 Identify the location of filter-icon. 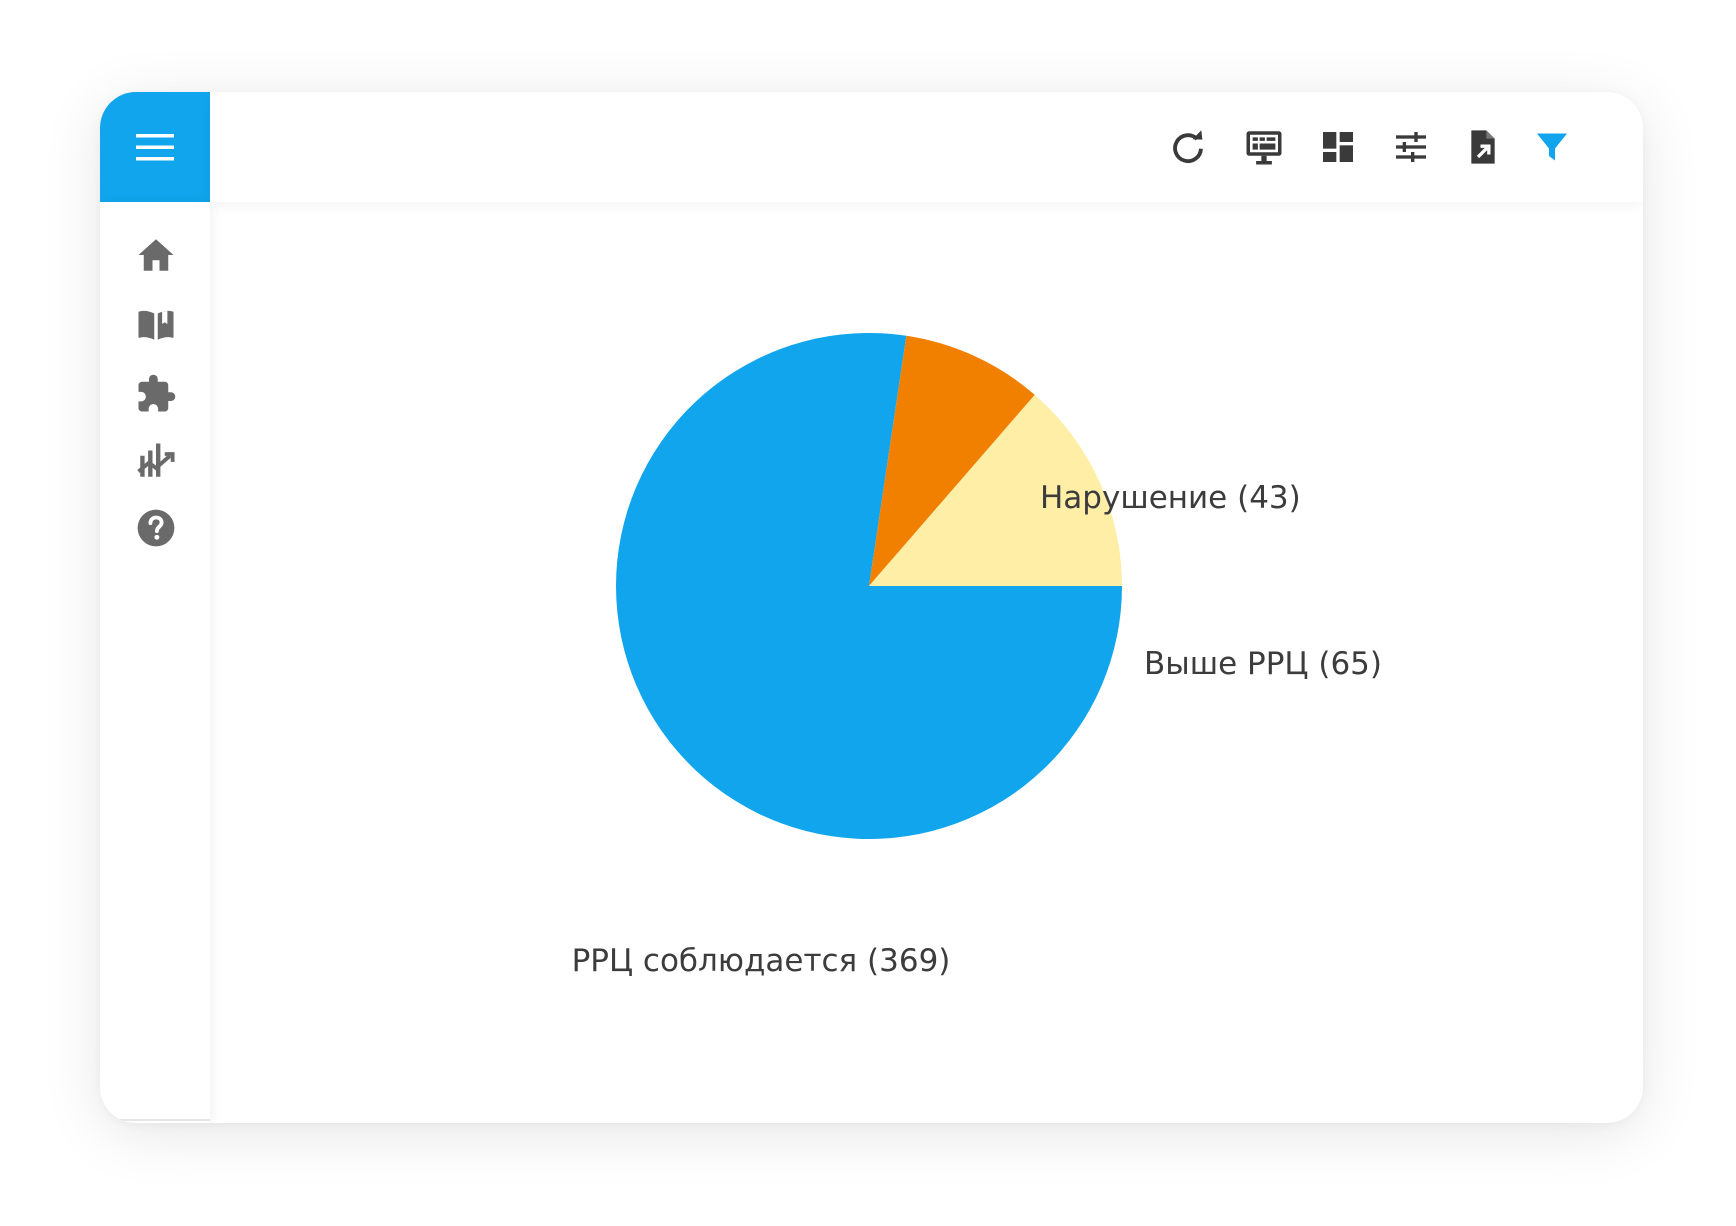
(1552, 147).